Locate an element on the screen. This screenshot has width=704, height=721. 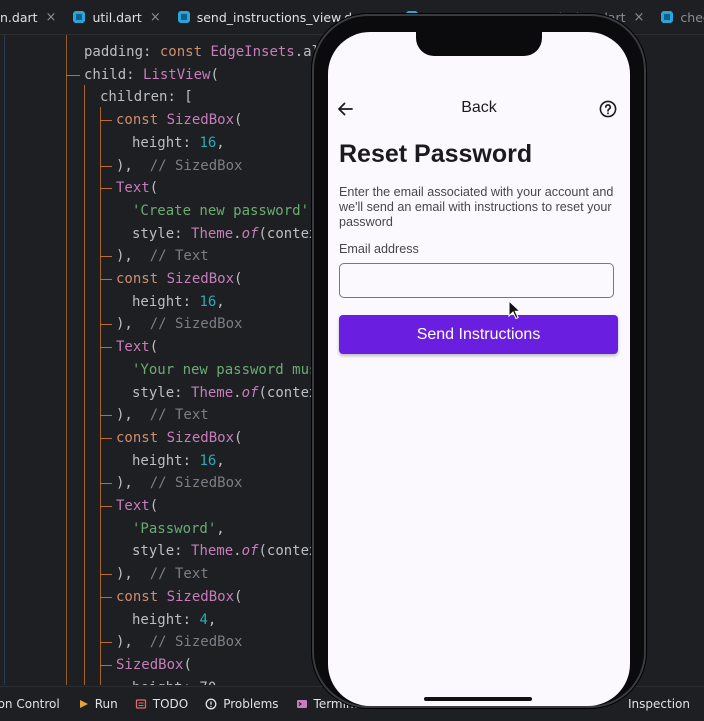
send-instructions-button: Send Instructions is located at coordinates (478, 334).